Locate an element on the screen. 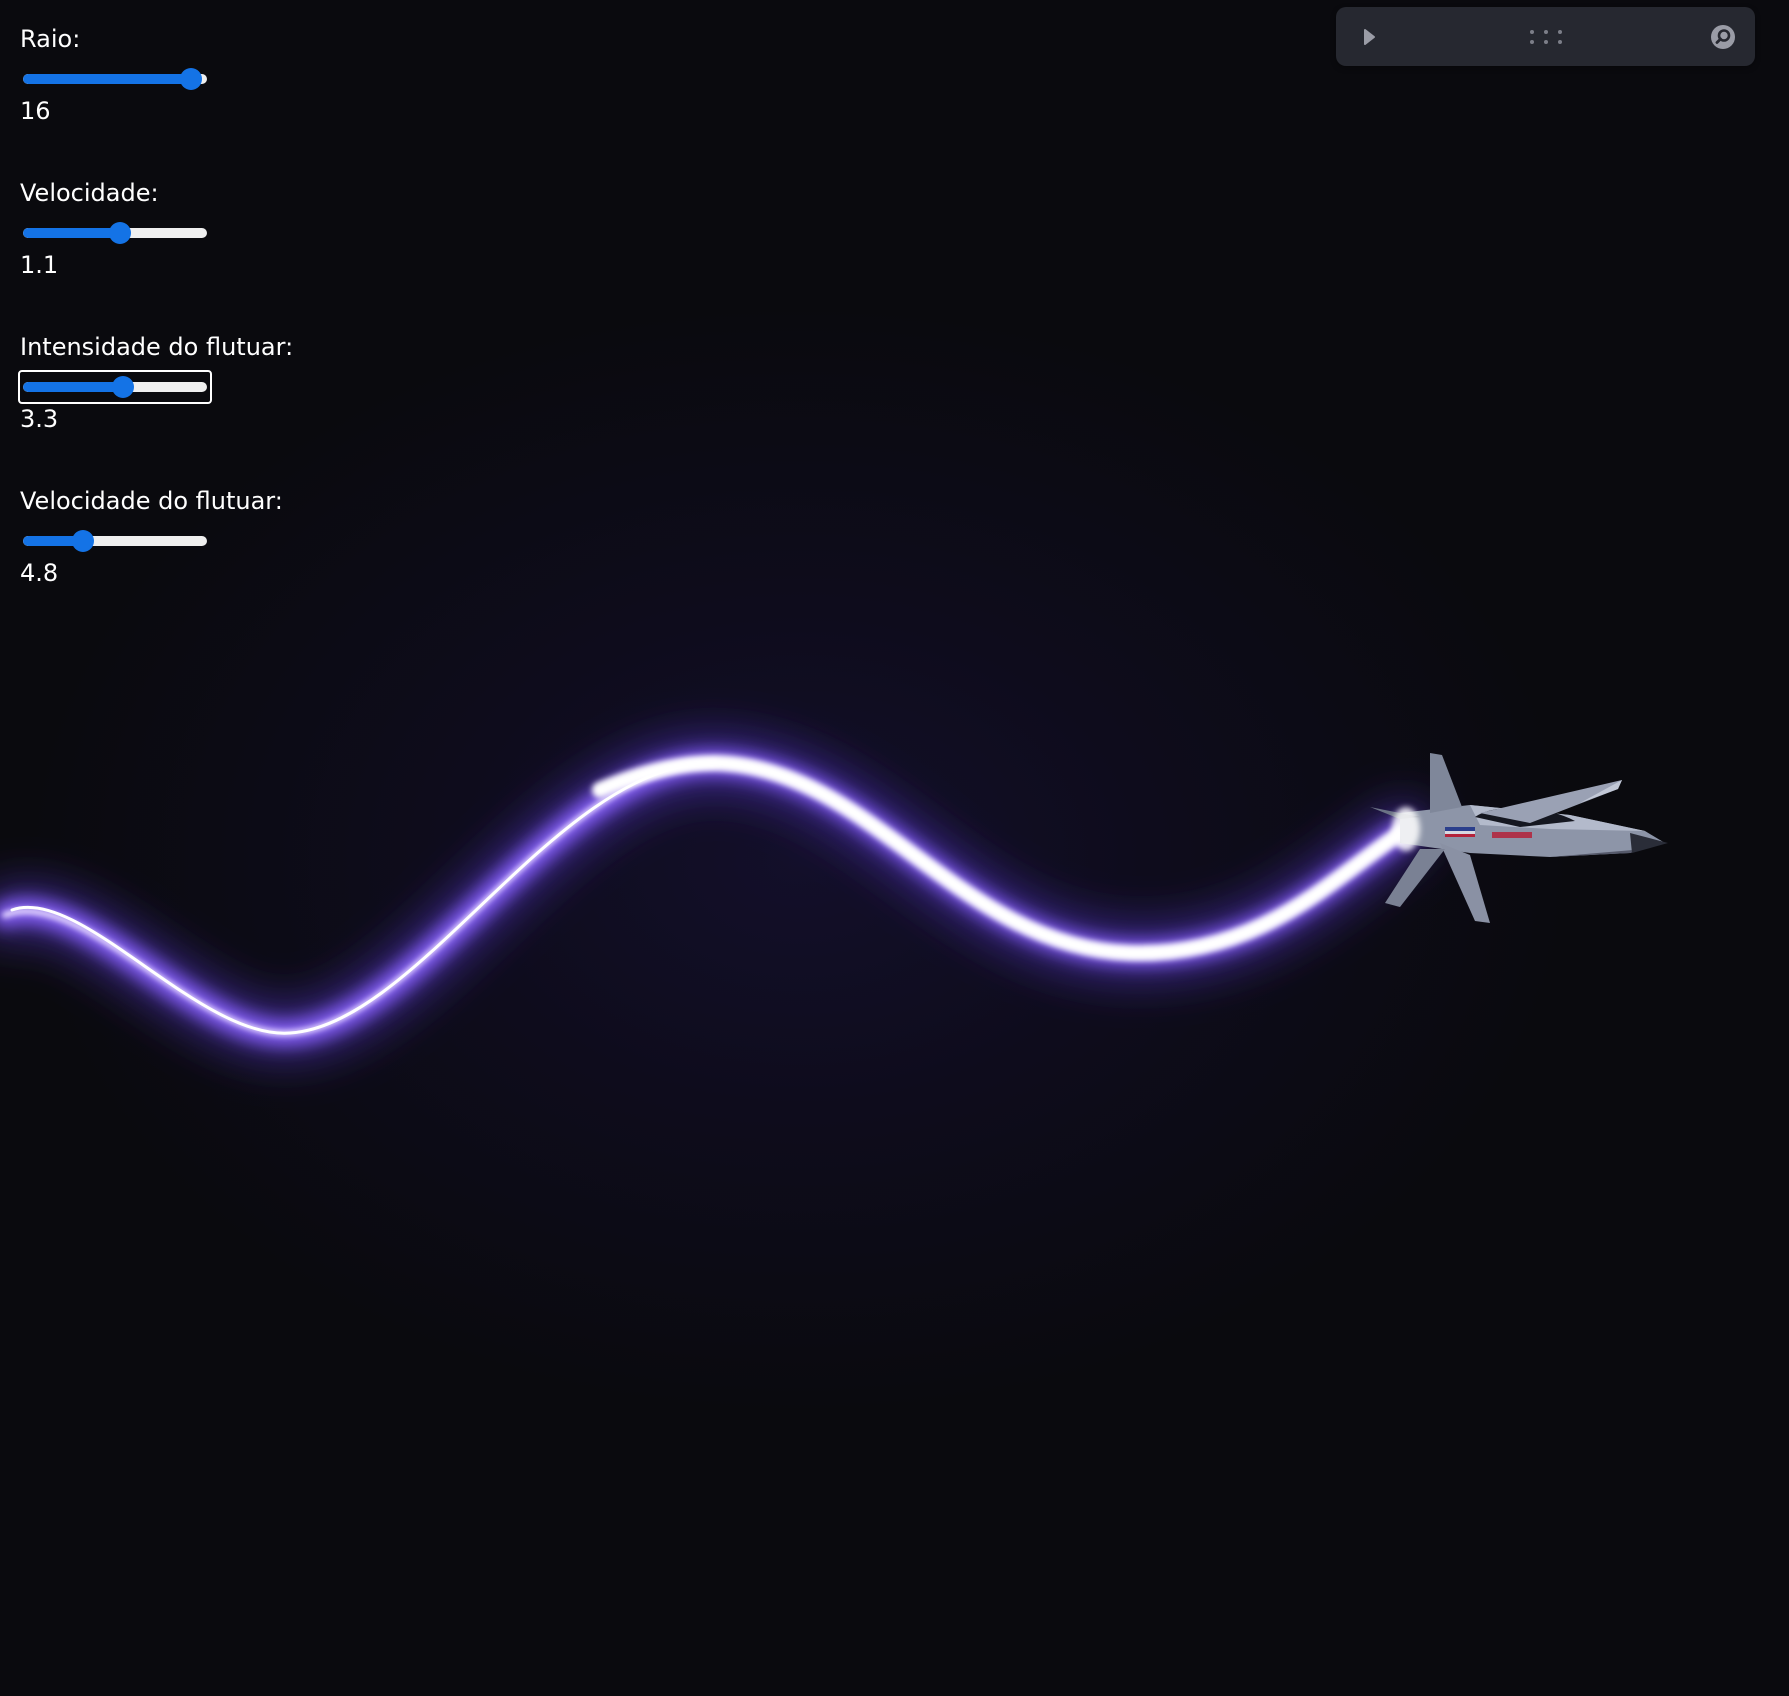 This screenshot has width=1789, height=1696. drag-handle is located at coordinates (1546, 36).